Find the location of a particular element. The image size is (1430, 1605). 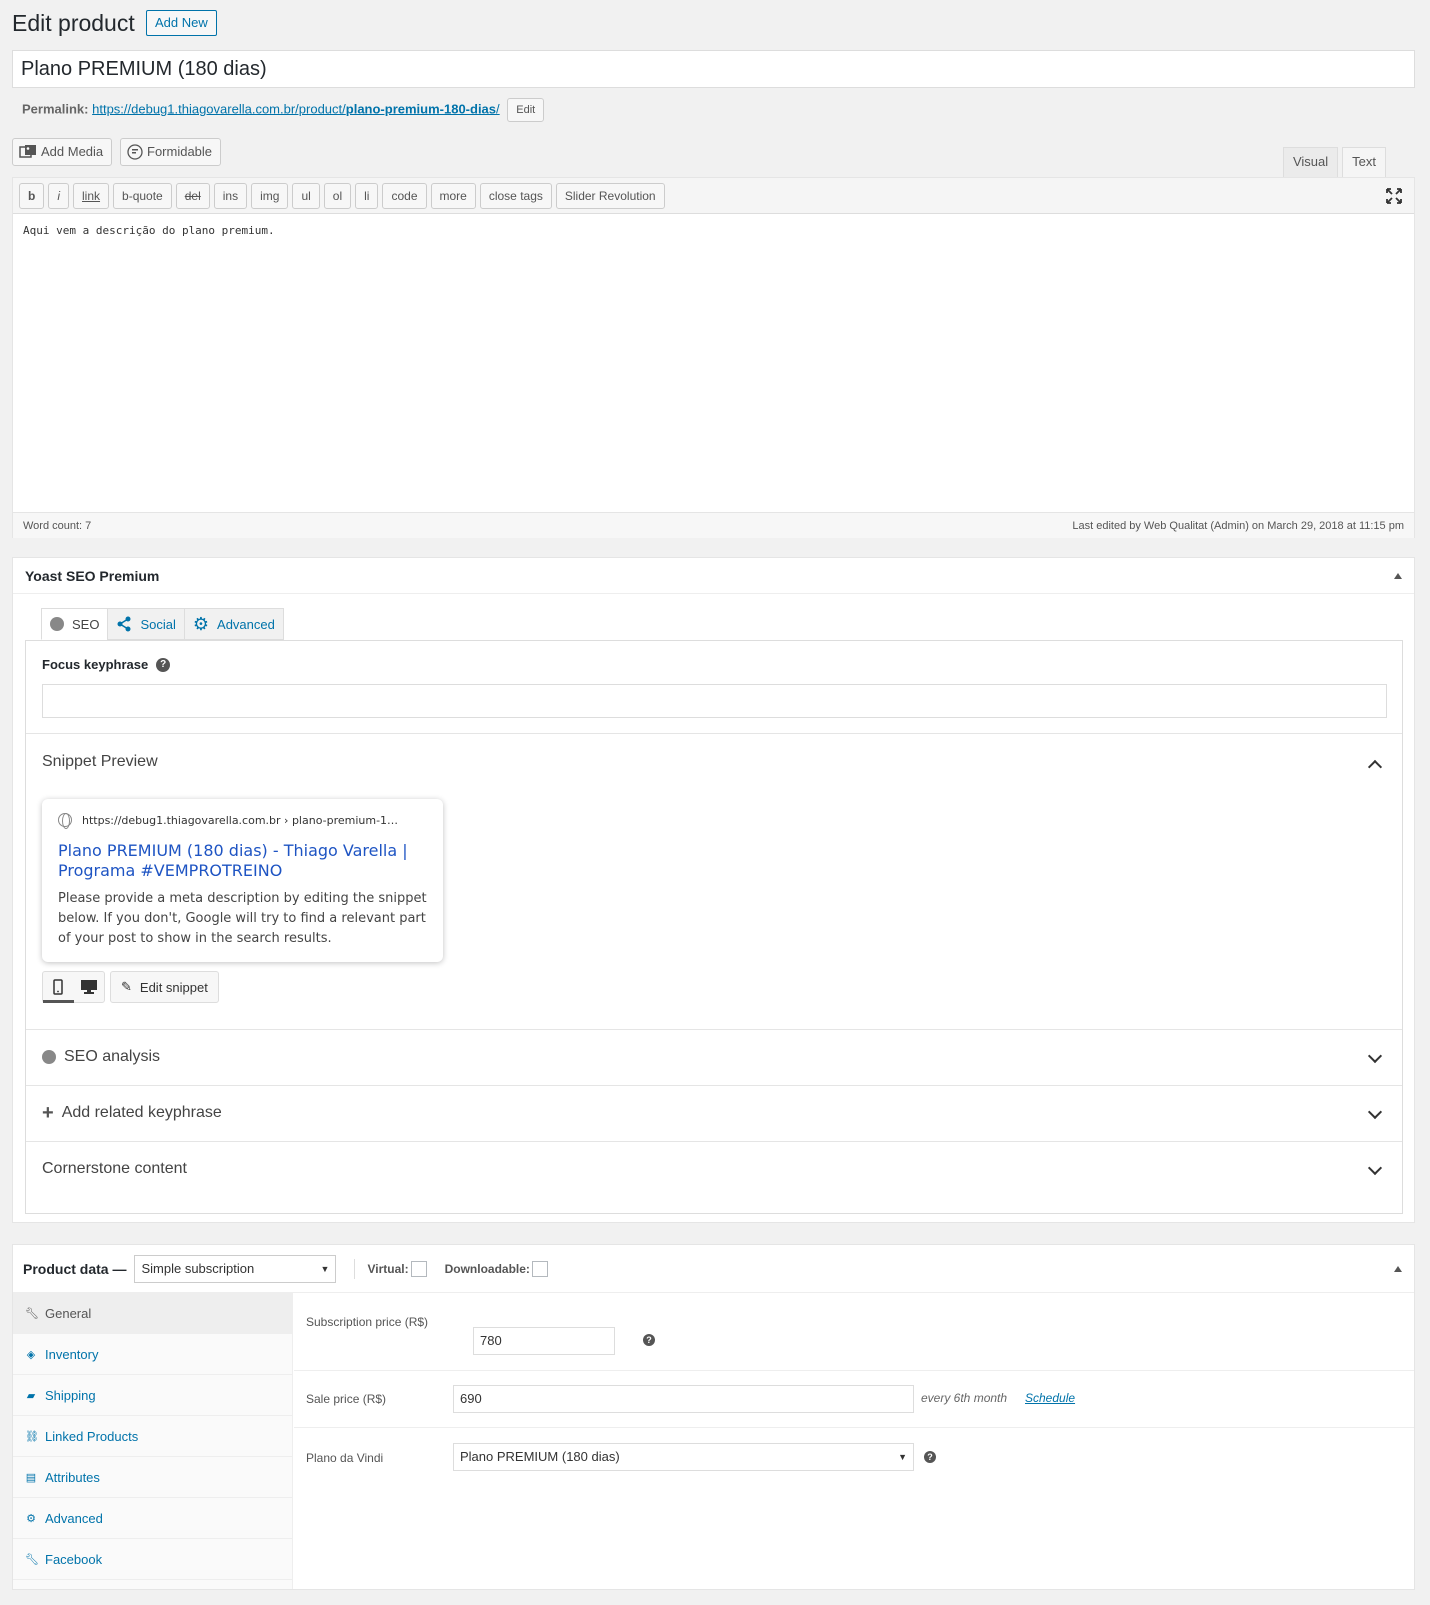

qt-more: more is located at coordinates (453, 195).